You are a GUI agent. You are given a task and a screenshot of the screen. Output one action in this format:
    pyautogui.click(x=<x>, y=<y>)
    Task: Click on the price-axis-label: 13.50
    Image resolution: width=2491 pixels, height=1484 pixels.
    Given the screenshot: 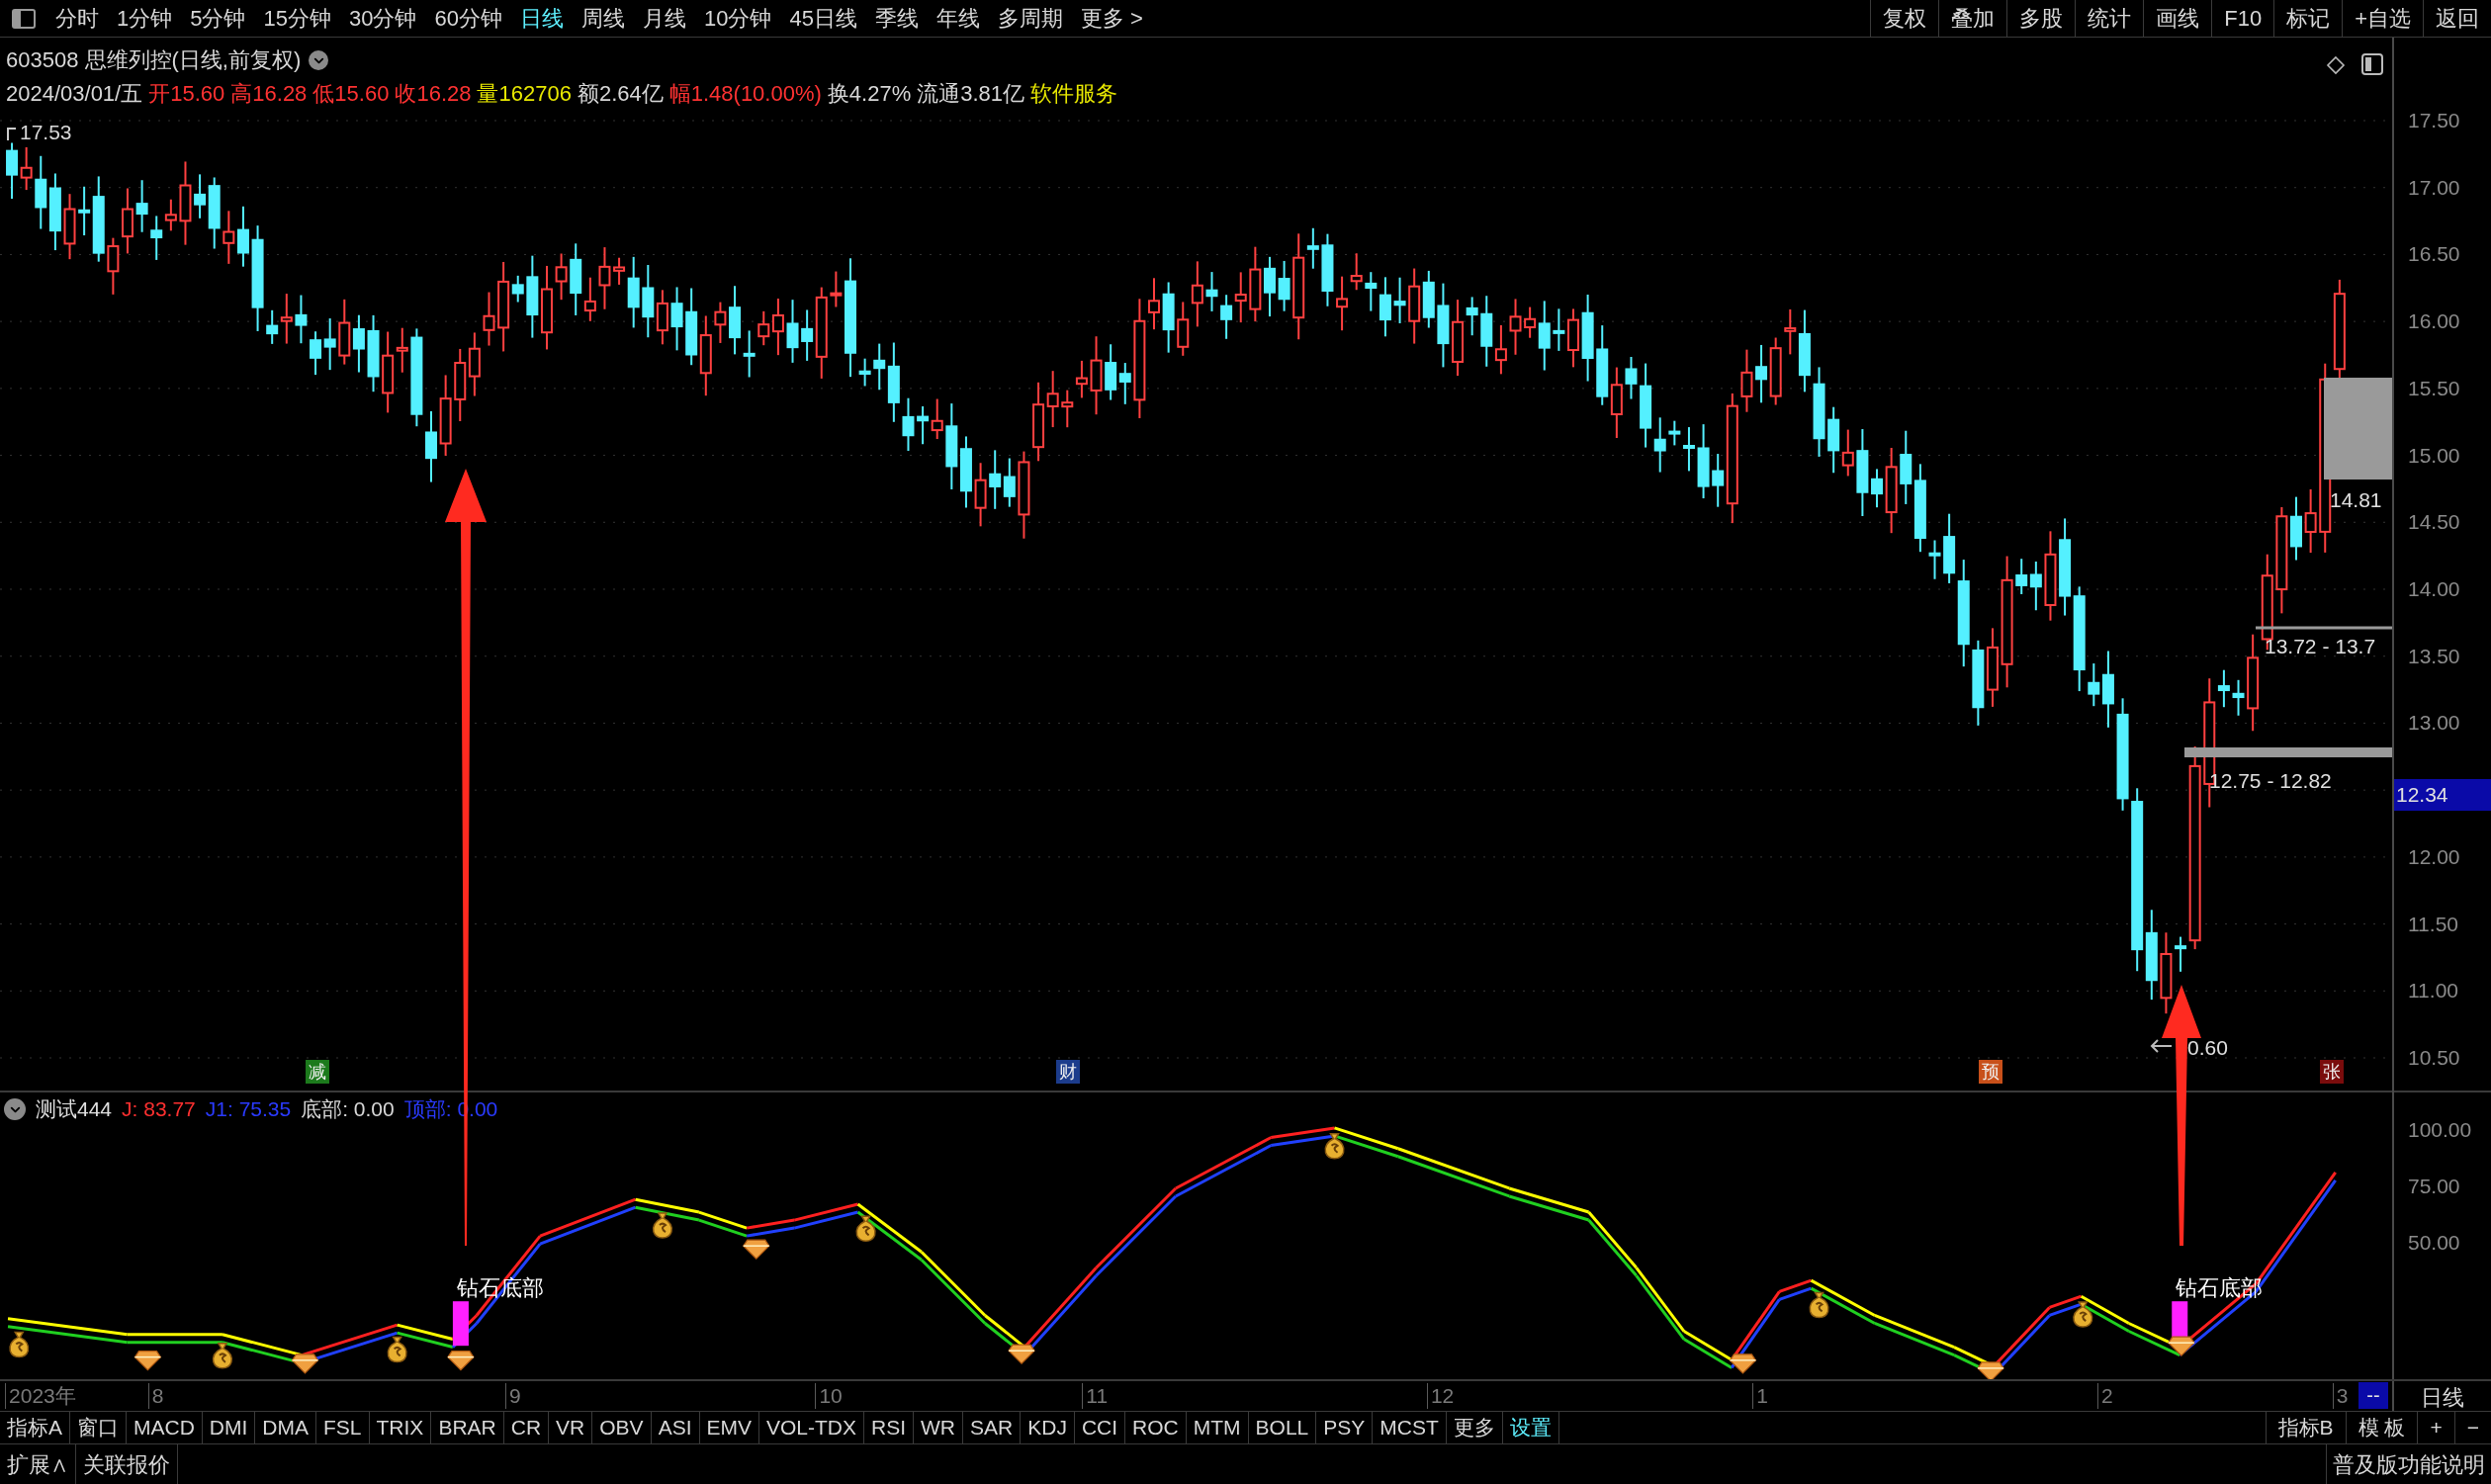 What is the action you would take?
    pyautogui.click(x=2434, y=655)
    